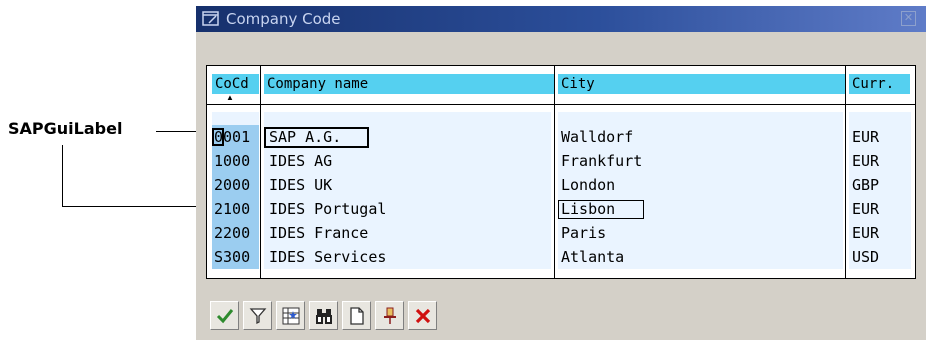  Describe the element at coordinates (218, 137) in the screenshot. I see `focused-cell-outline` at that location.